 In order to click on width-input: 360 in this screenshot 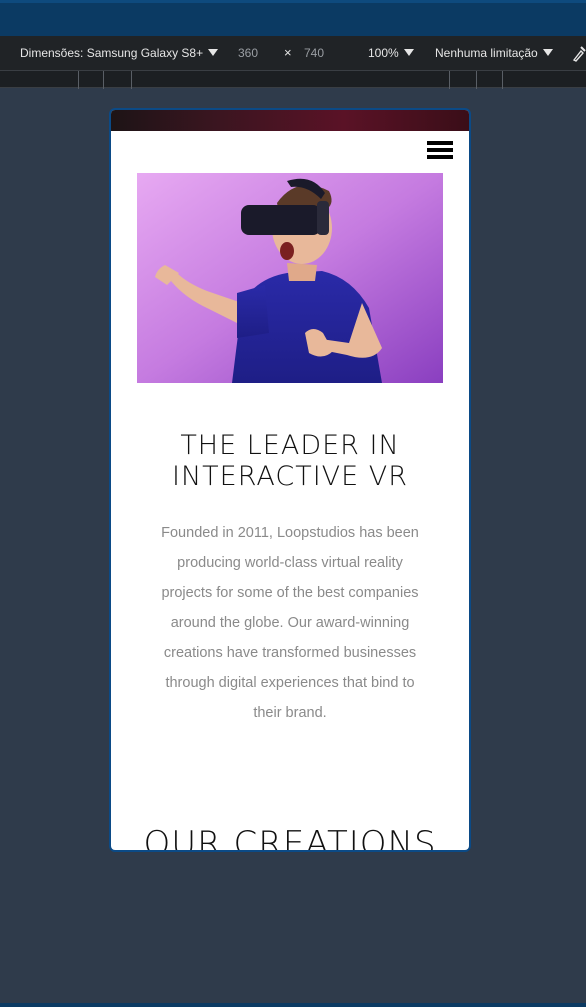, I will do `click(248, 53)`.